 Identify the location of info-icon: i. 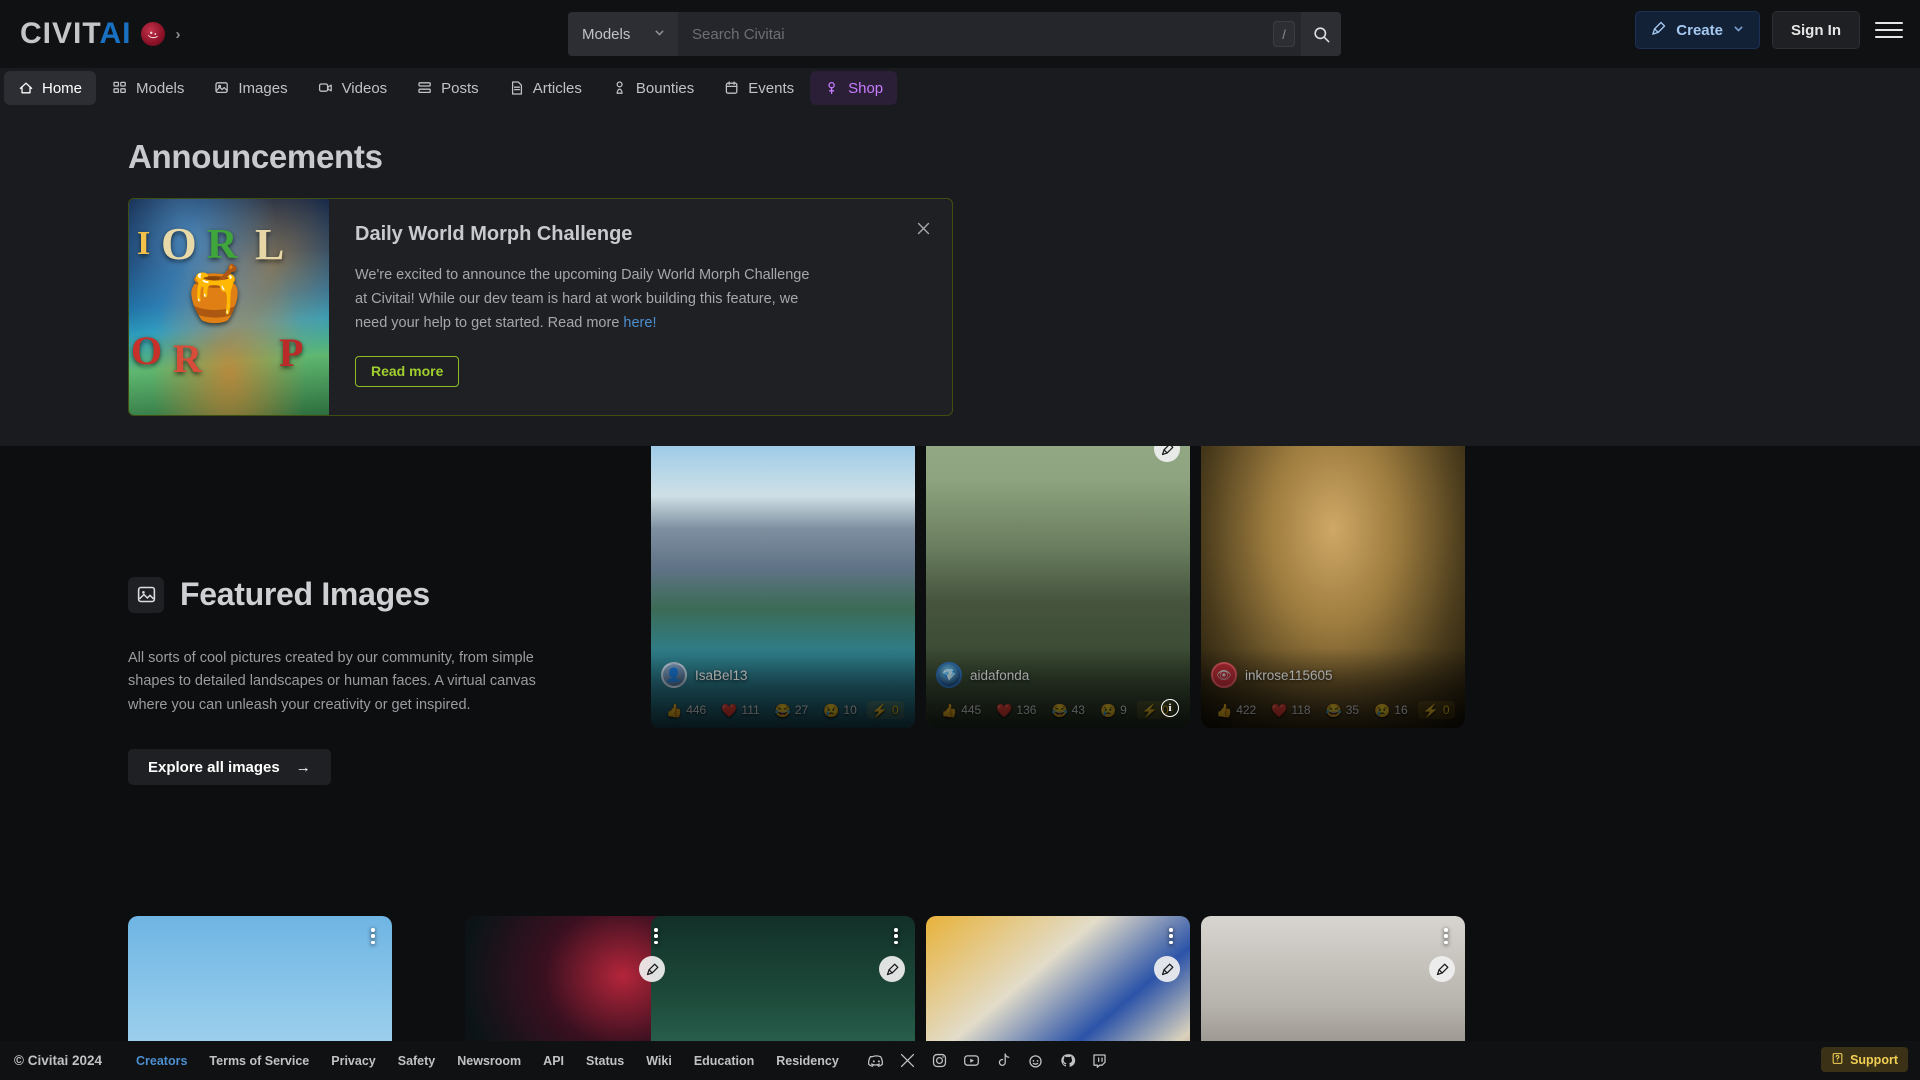
(1170, 708).